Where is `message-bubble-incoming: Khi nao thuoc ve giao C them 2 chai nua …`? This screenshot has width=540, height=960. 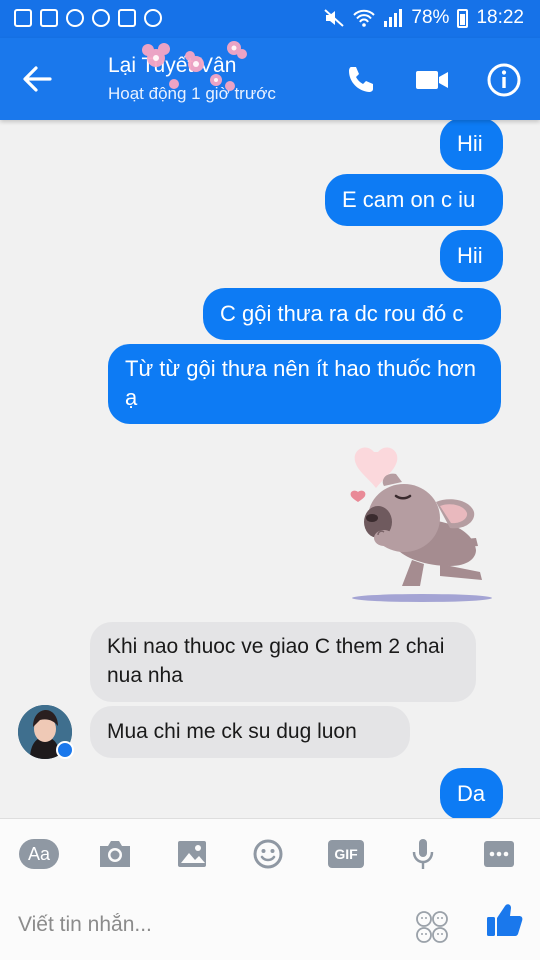 message-bubble-incoming: Khi nao thuoc ve giao C them 2 chai nua … is located at coordinates (283, 662).